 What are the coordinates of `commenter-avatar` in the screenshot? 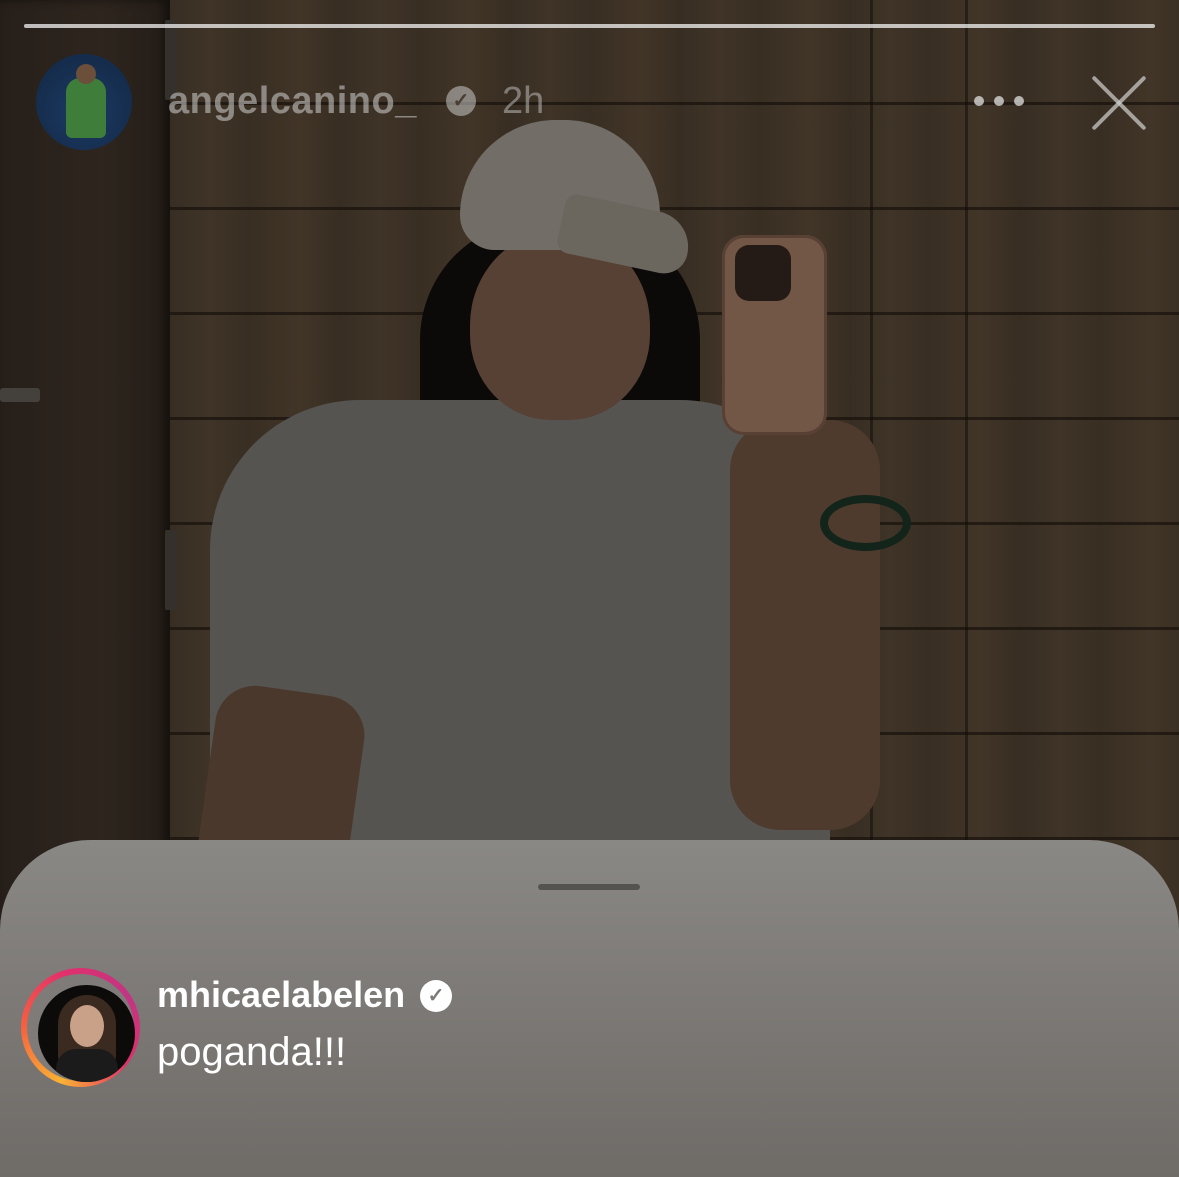 It's located at (80, 1027).